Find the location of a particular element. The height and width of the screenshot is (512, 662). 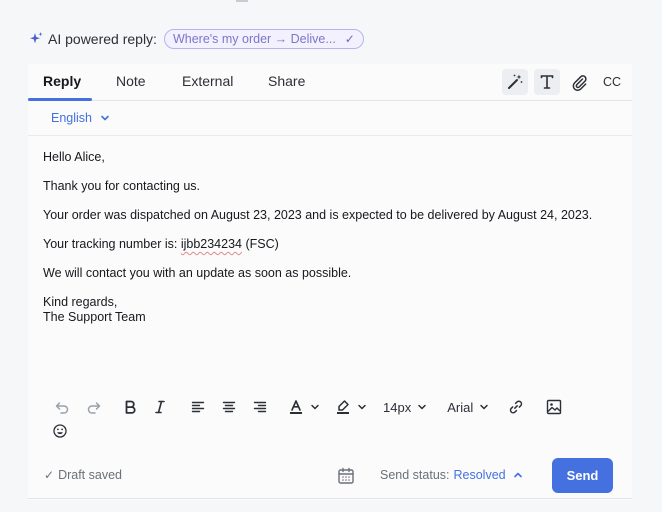

attach-button is located at coordinates (579, 82).